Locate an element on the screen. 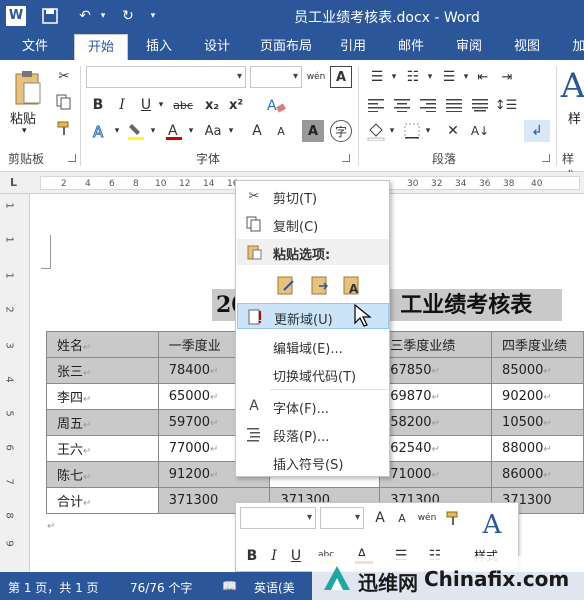 This screenshot has width=584, height=600. clipboard-dialog-launcher-icon is located at coordinates (72, 158).